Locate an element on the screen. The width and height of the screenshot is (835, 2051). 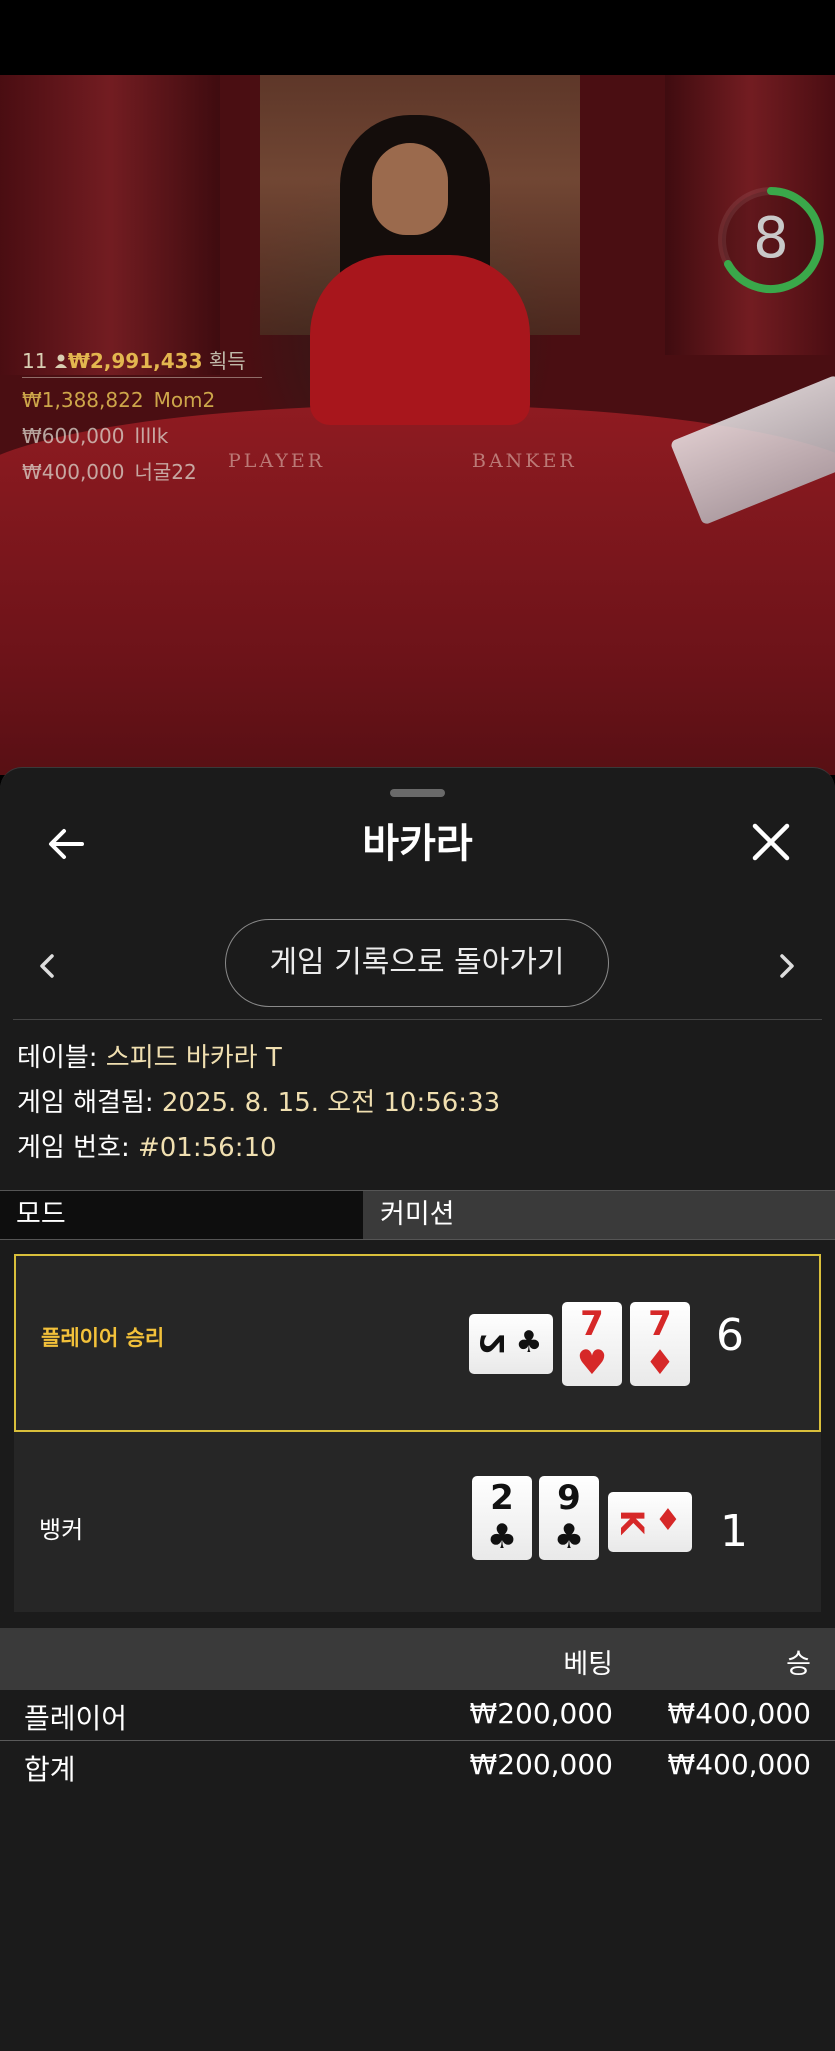
total-bet: ₩200,000 is located at coordinates (541, 1764).